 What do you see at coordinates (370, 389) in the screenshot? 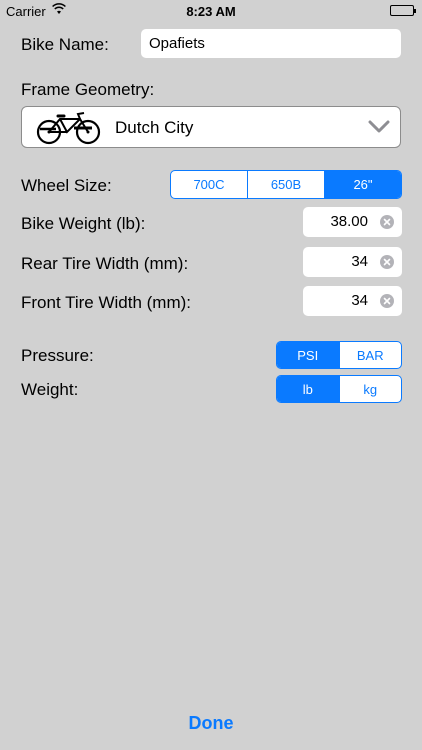
I see `weight-option-kg: kg` at bounding box center [370, 389].